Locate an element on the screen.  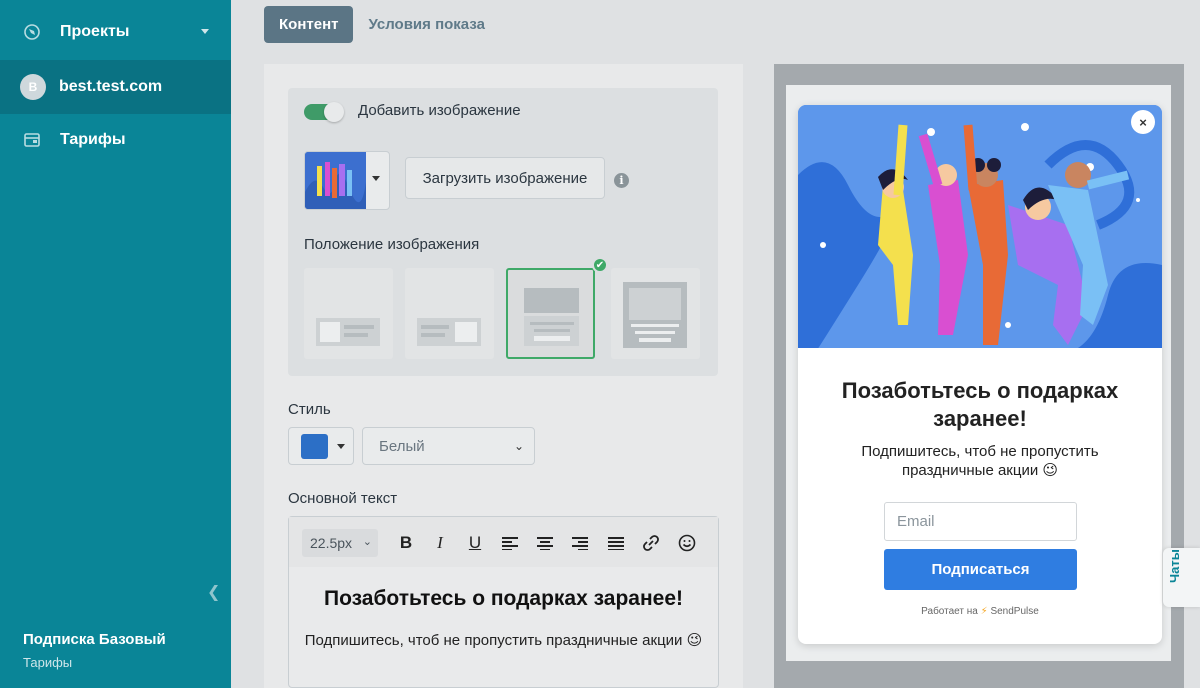
image-position-label: Положение изображения is located at coordinates (392, 244).